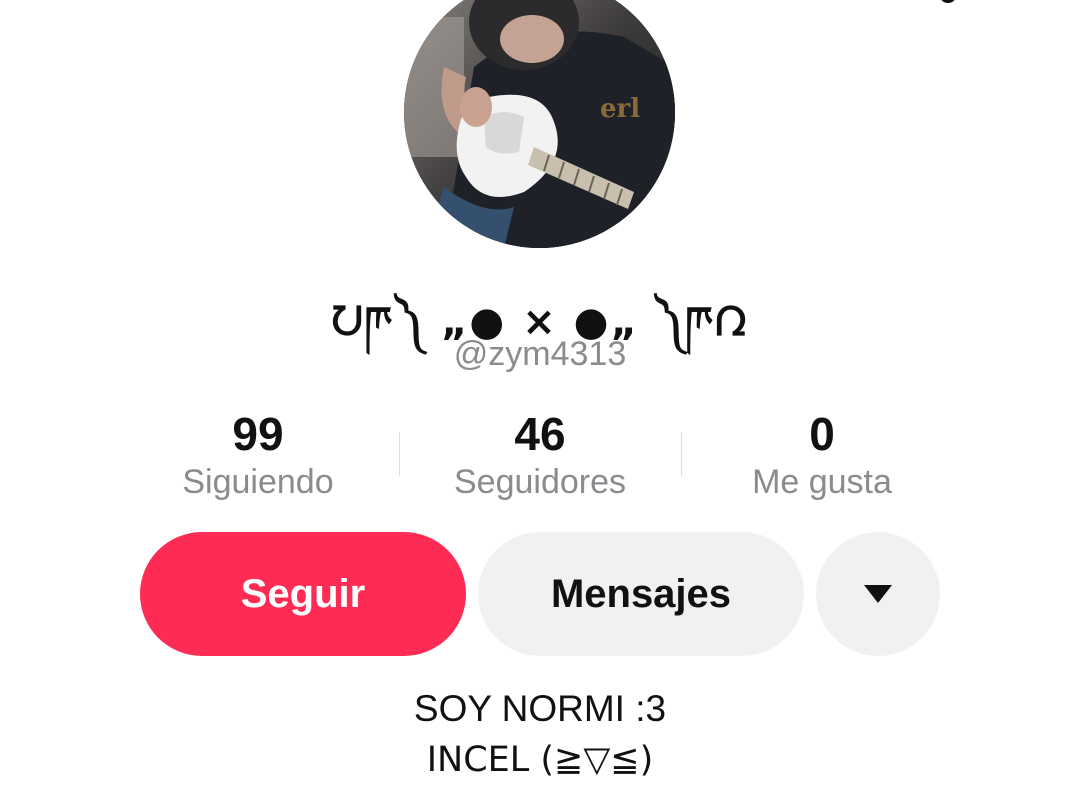 The height and width of the screenshot is (810, 1080). What do you see at coordinates (540, 760) in the screenshot?
I see `bio-line: INCEL (≧▽≦)` at bounding box center [540, 760].